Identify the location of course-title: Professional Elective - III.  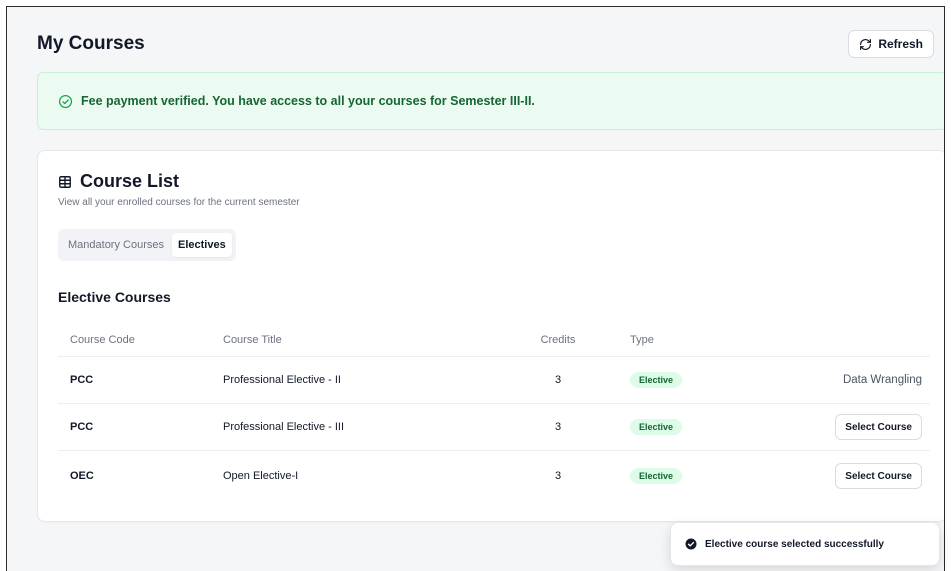
(284, 427).